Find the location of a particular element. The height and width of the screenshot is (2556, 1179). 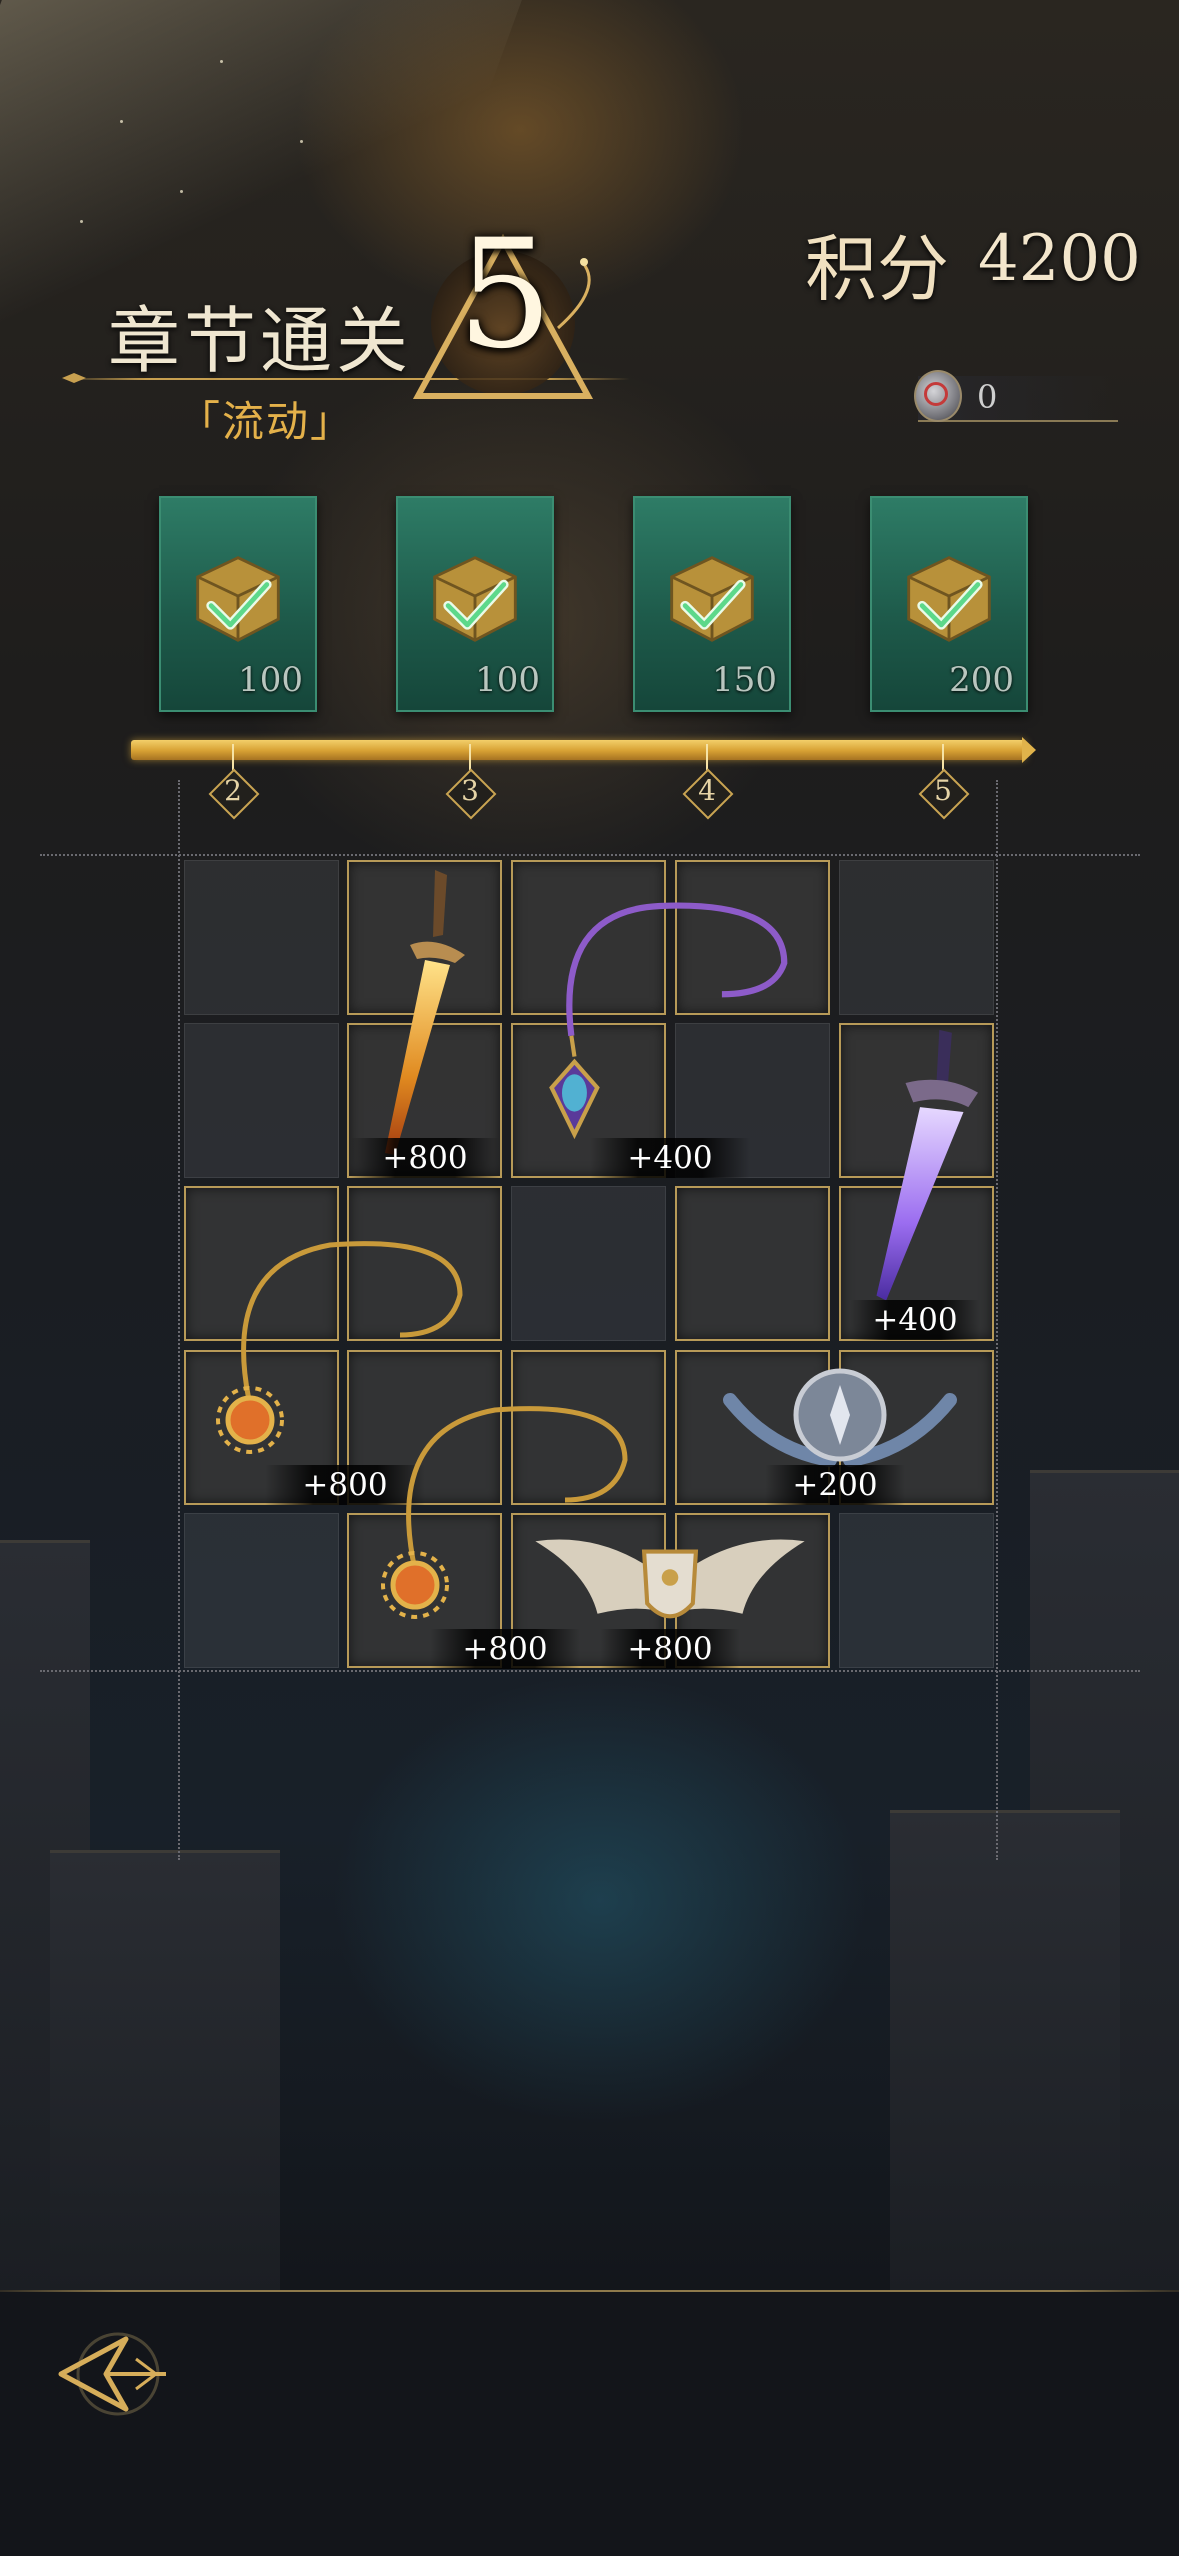

reward-amount: 200 is located at coordinates (981, 680).